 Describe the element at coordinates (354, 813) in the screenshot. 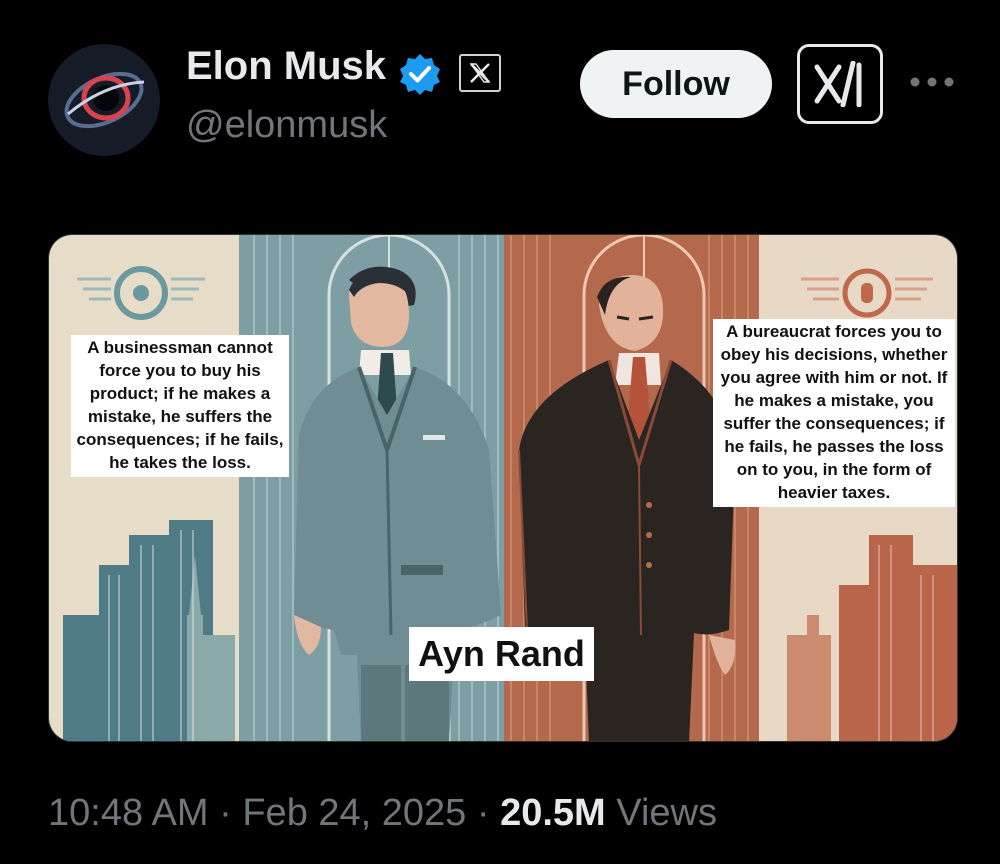

I see `post-date: Feb 24, 2025` at that location.